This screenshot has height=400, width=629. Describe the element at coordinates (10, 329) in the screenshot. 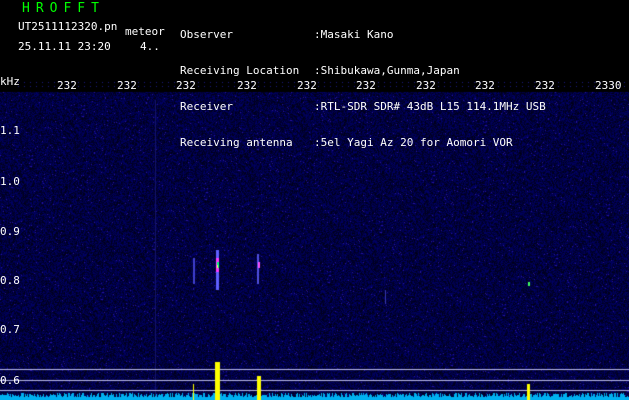

I see `freq-label-0-7: 0.7` at that location.